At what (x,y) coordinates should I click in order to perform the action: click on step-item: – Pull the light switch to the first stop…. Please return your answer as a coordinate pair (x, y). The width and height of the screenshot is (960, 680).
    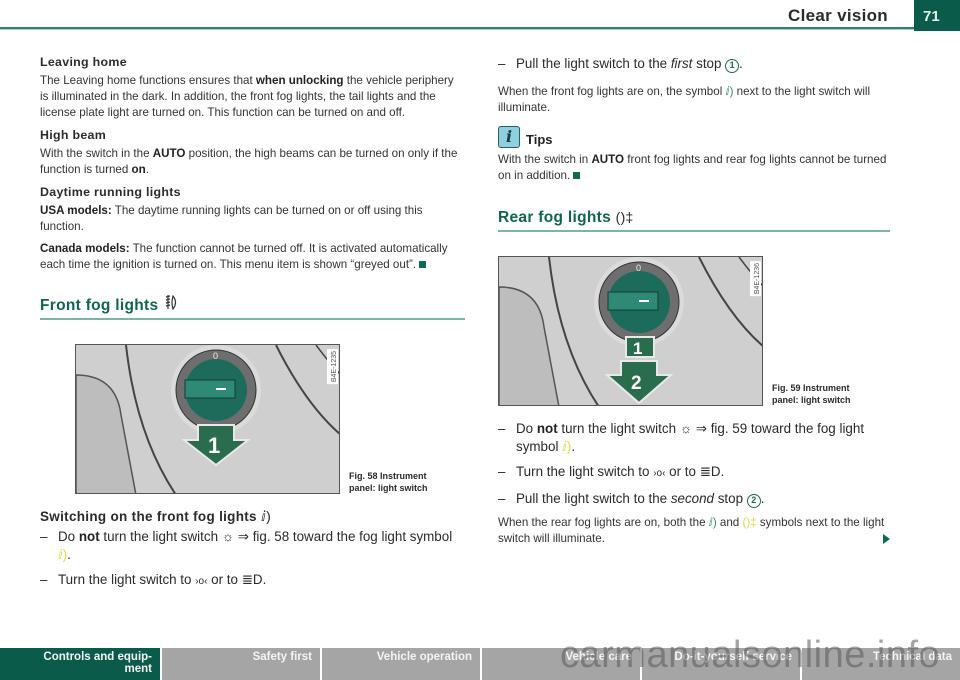
    Looking at the image, I should click on (620, 64).